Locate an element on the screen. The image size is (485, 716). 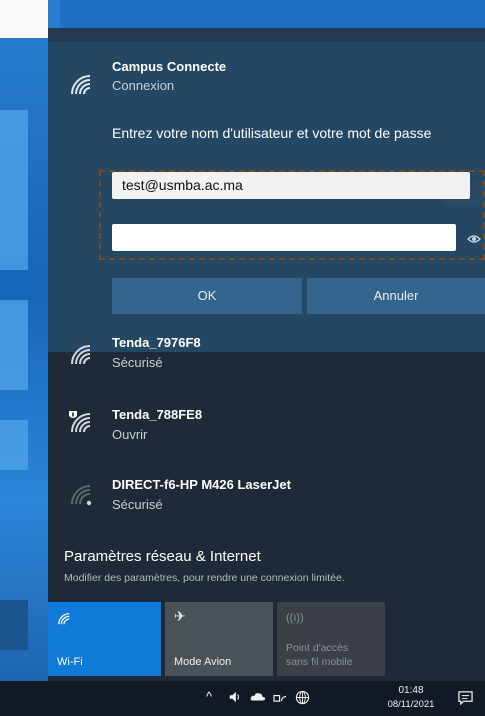
network-name: Tenda_788FE8 is located at coordinates (157, 414).